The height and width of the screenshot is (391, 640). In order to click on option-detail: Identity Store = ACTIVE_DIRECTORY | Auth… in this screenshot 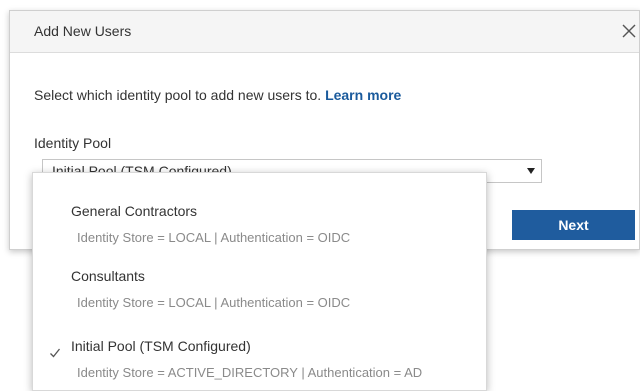, I will do `click(250, 372)`.